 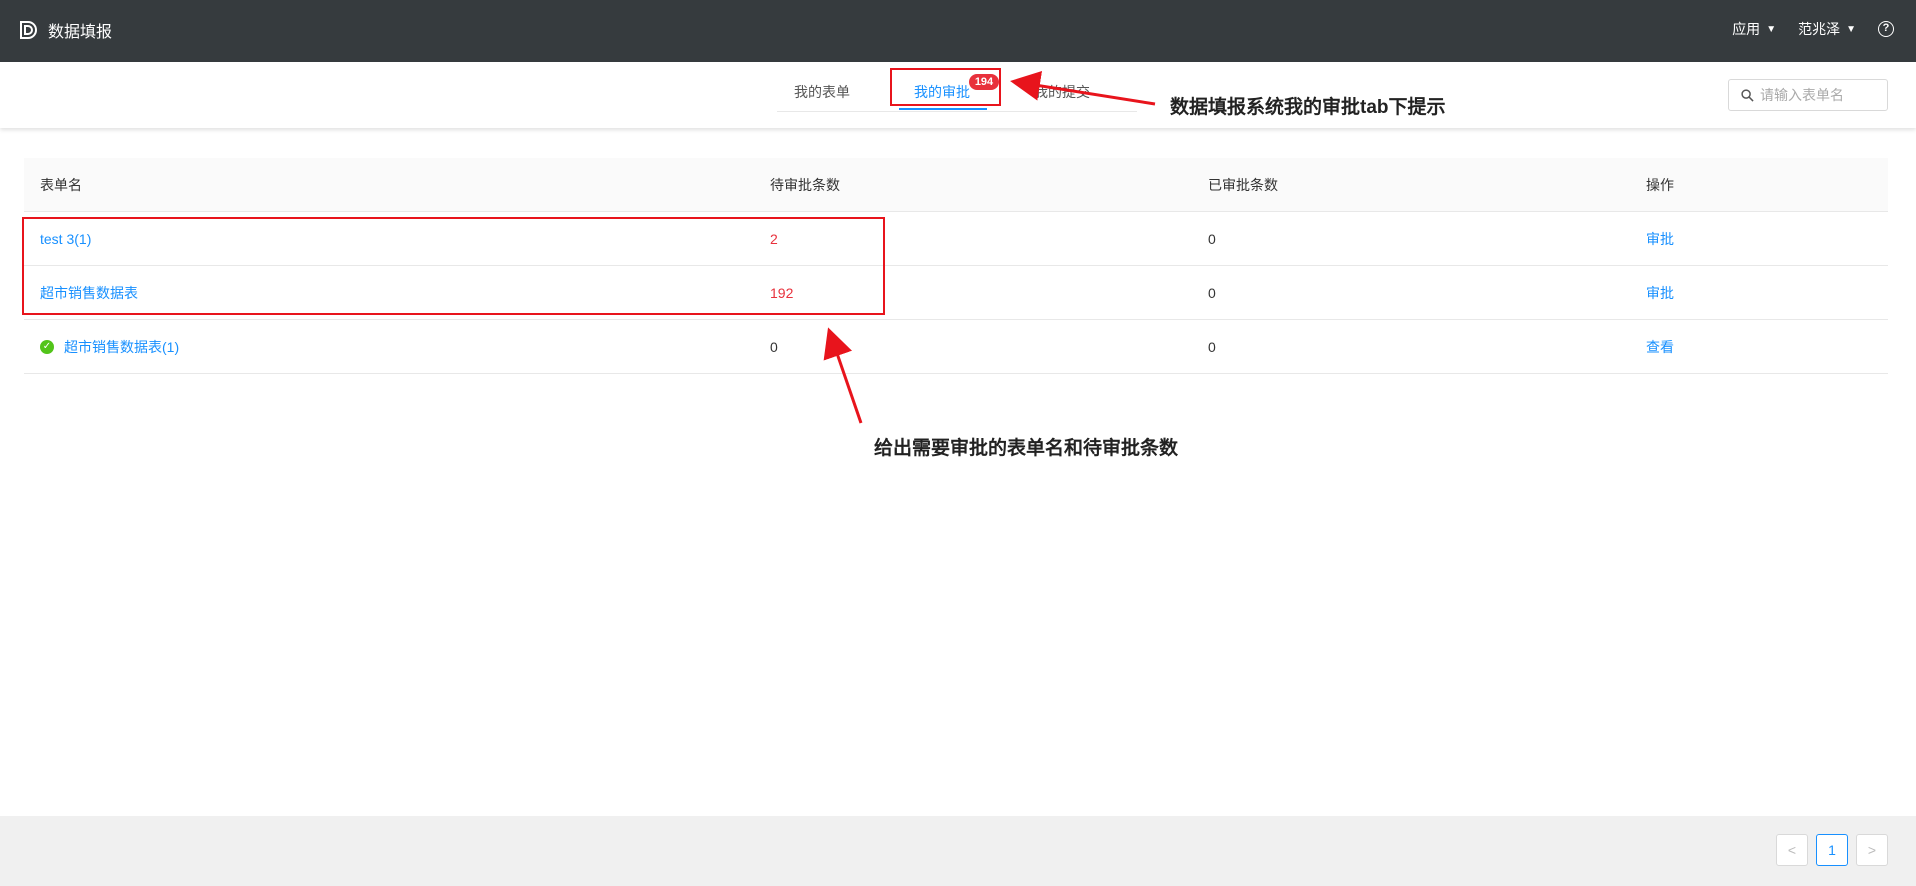 What do you see at coordinates (1747, 95) in the screenshot?
I see `search-icon` at bounding box center [1747, 95].